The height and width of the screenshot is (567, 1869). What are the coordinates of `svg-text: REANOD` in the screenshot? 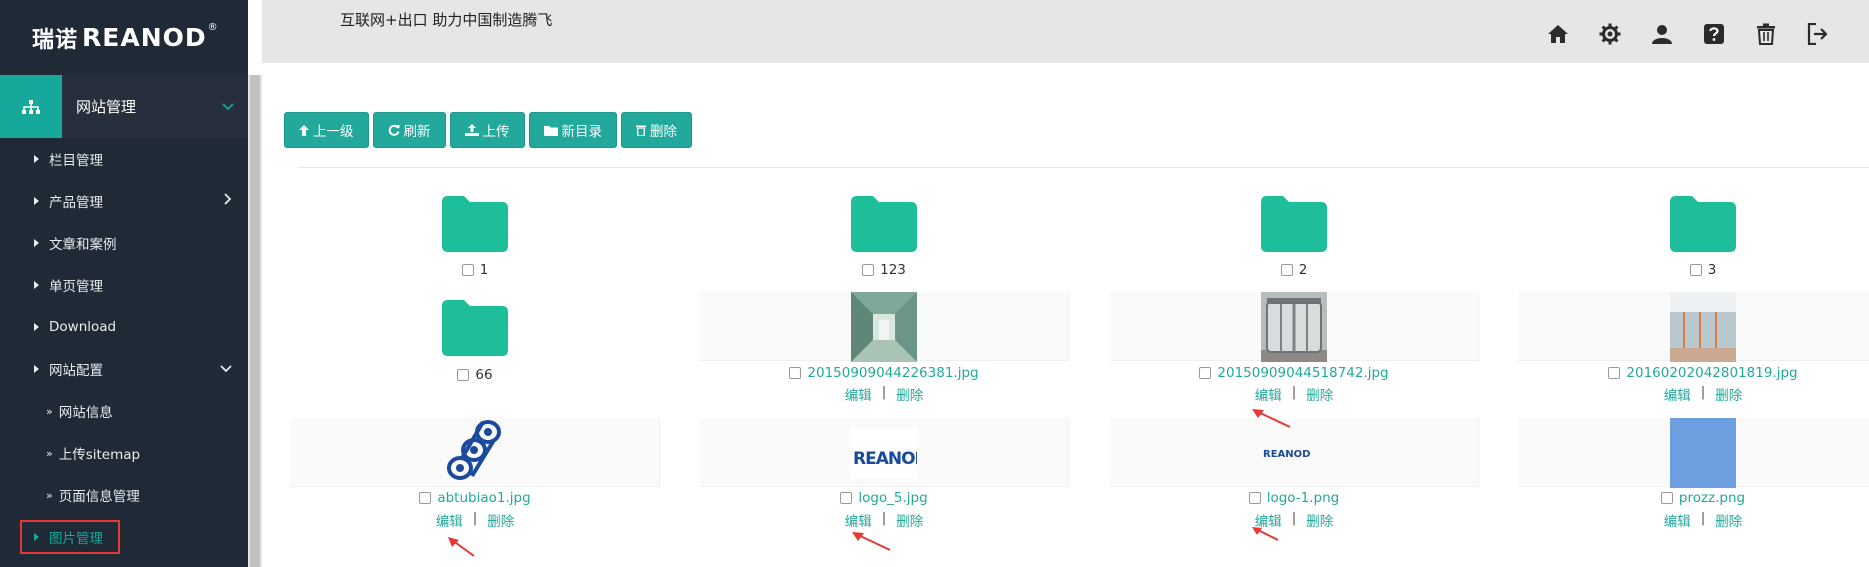 It's located at (1286, 454).